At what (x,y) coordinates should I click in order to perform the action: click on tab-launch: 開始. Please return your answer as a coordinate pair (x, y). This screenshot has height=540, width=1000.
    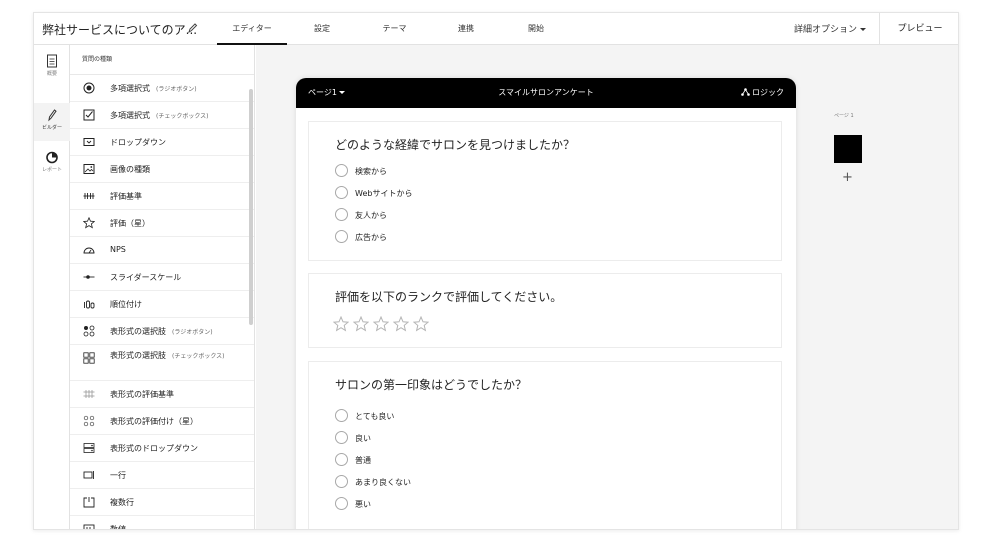
    Looking at the image, I should click on (536, 29).